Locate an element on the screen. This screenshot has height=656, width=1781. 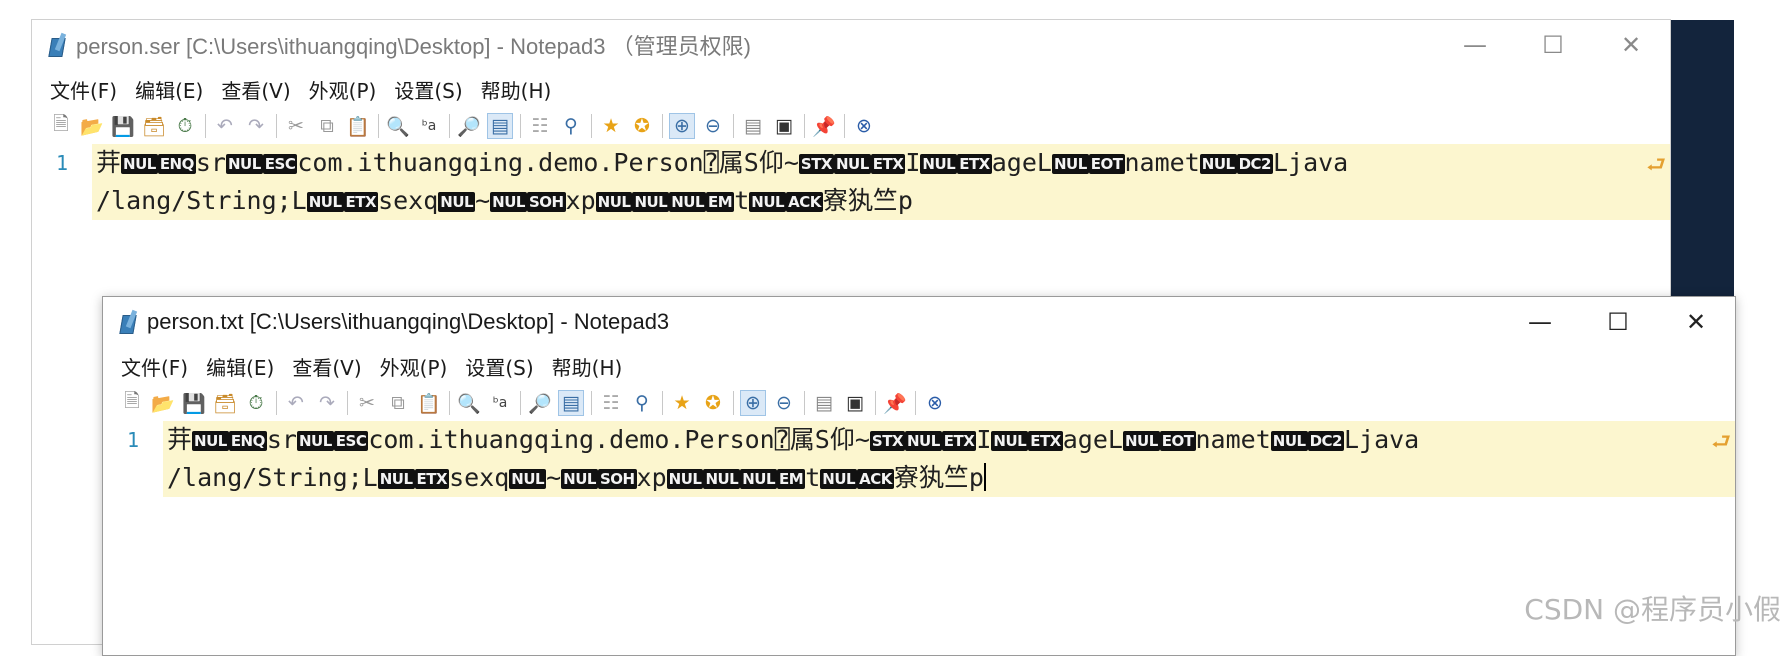
text-run: sexq is located at coordinates (408, 200).